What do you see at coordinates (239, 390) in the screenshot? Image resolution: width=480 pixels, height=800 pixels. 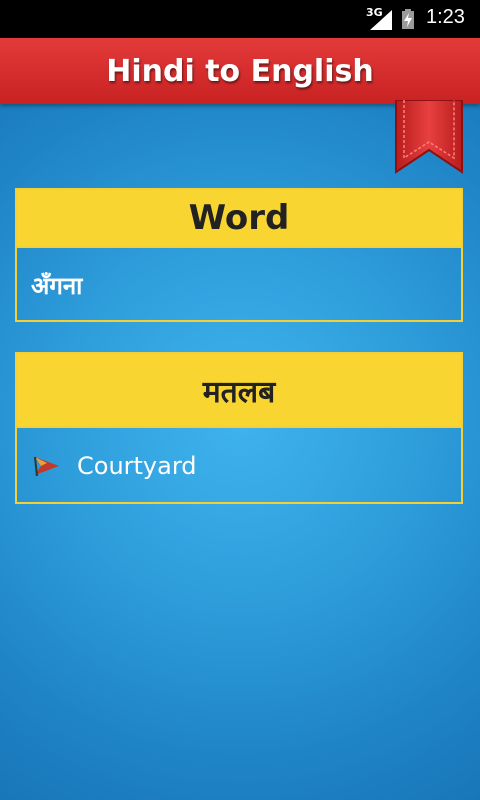 I see `meaning-heading: मतलब` at bounding box center [239, 390].